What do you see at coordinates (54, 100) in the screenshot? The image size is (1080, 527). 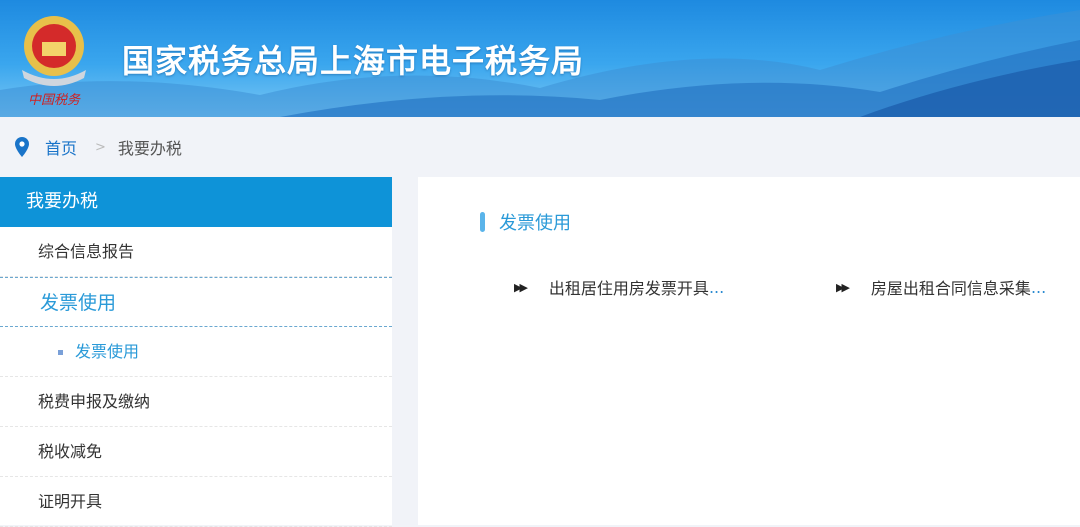 I see `svg-text: 中国税务` at bounding box center [54, 100].